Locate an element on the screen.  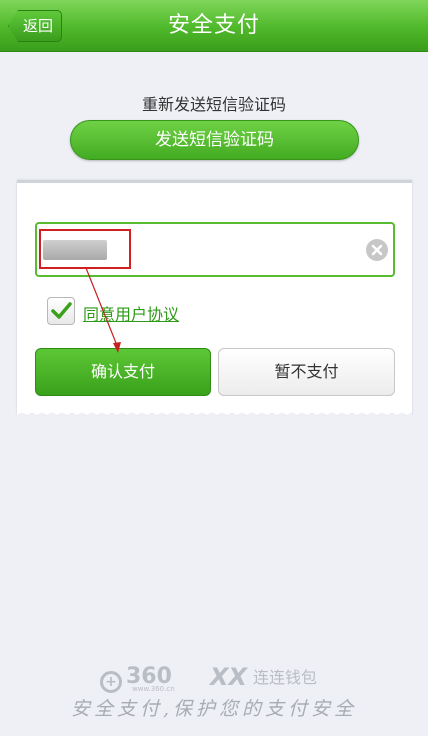
skip-pay-button: 暂不支付 is located at coordinates (306, 372).